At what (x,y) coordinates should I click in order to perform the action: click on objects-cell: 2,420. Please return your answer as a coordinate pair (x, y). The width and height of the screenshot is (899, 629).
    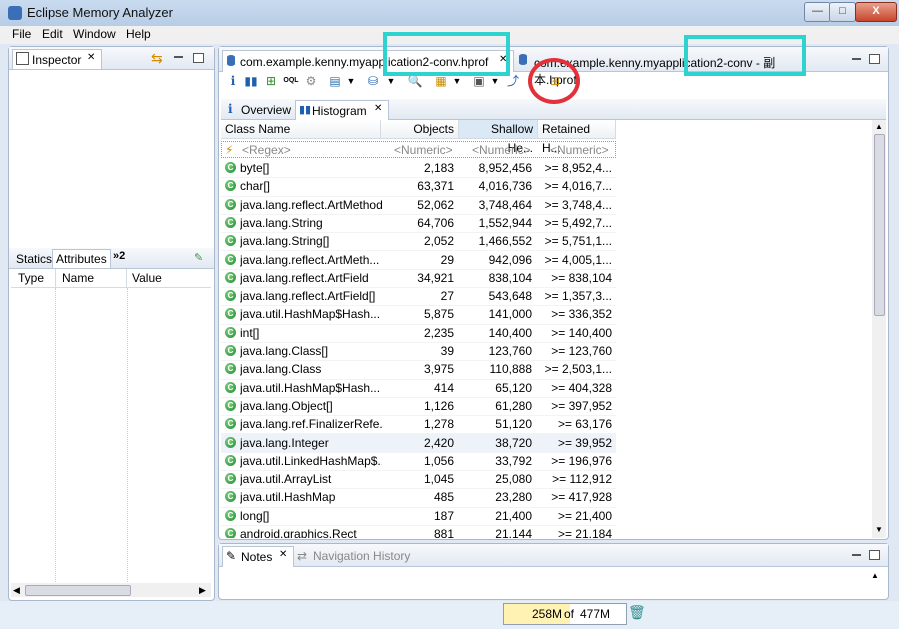
    Looking at the image, I should click on (438, 442).